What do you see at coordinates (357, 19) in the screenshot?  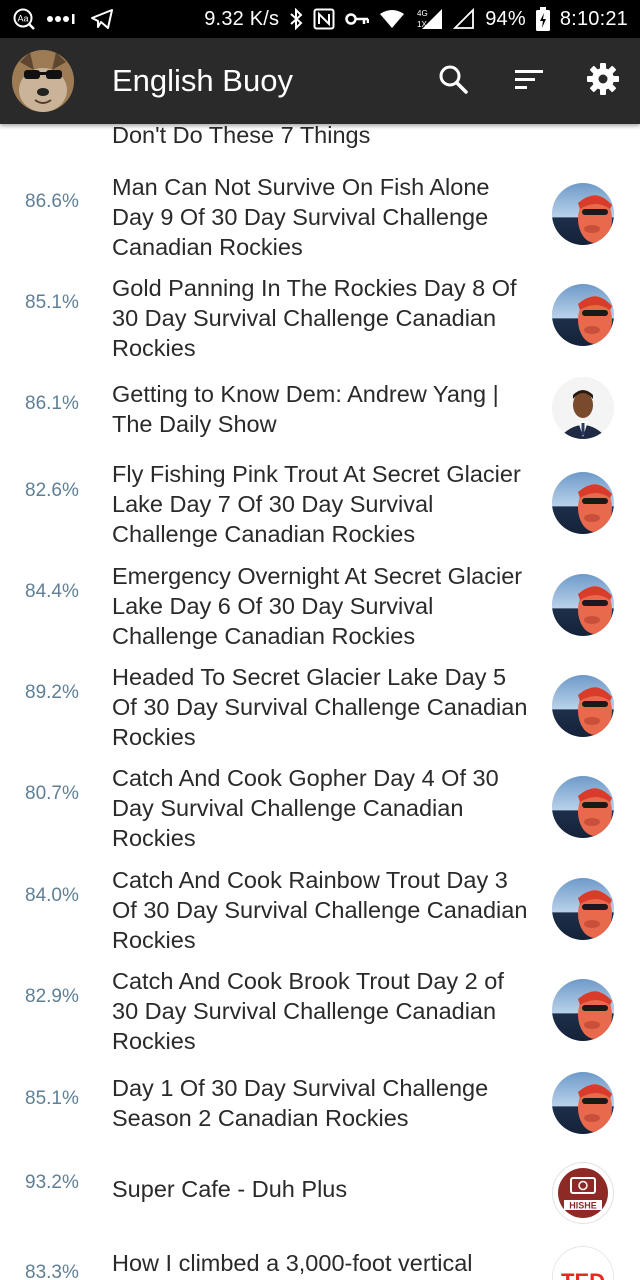 I see `vpn-key-icon` at bounding box center [357, 19].